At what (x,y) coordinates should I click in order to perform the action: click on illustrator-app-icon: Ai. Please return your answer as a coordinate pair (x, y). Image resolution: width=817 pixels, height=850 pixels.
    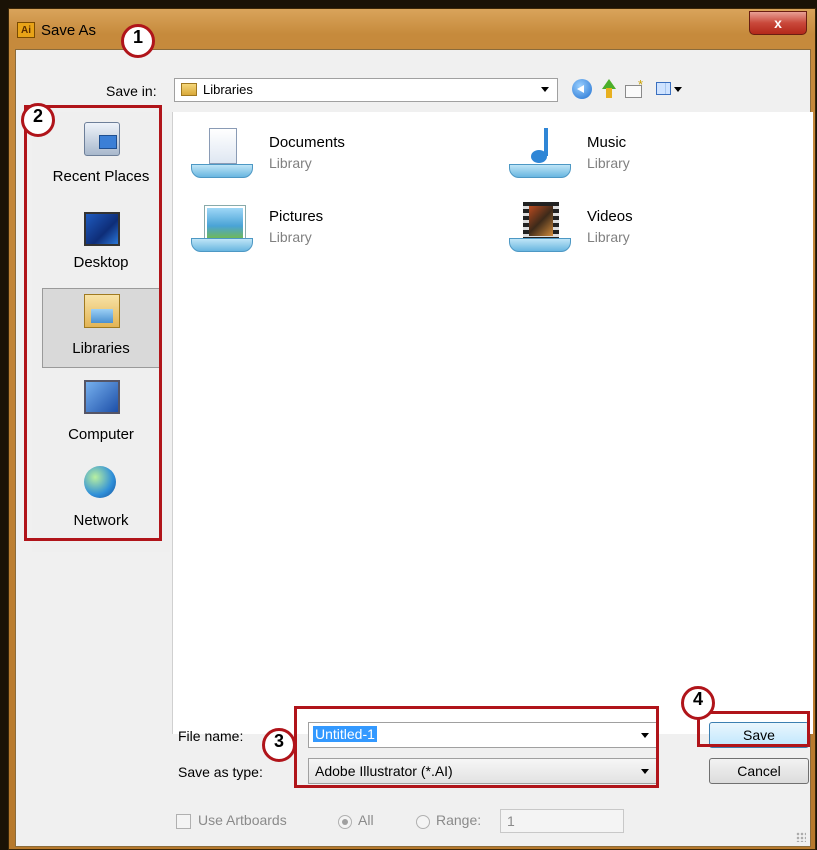
    Looking at the image, I should click on (26, 30).